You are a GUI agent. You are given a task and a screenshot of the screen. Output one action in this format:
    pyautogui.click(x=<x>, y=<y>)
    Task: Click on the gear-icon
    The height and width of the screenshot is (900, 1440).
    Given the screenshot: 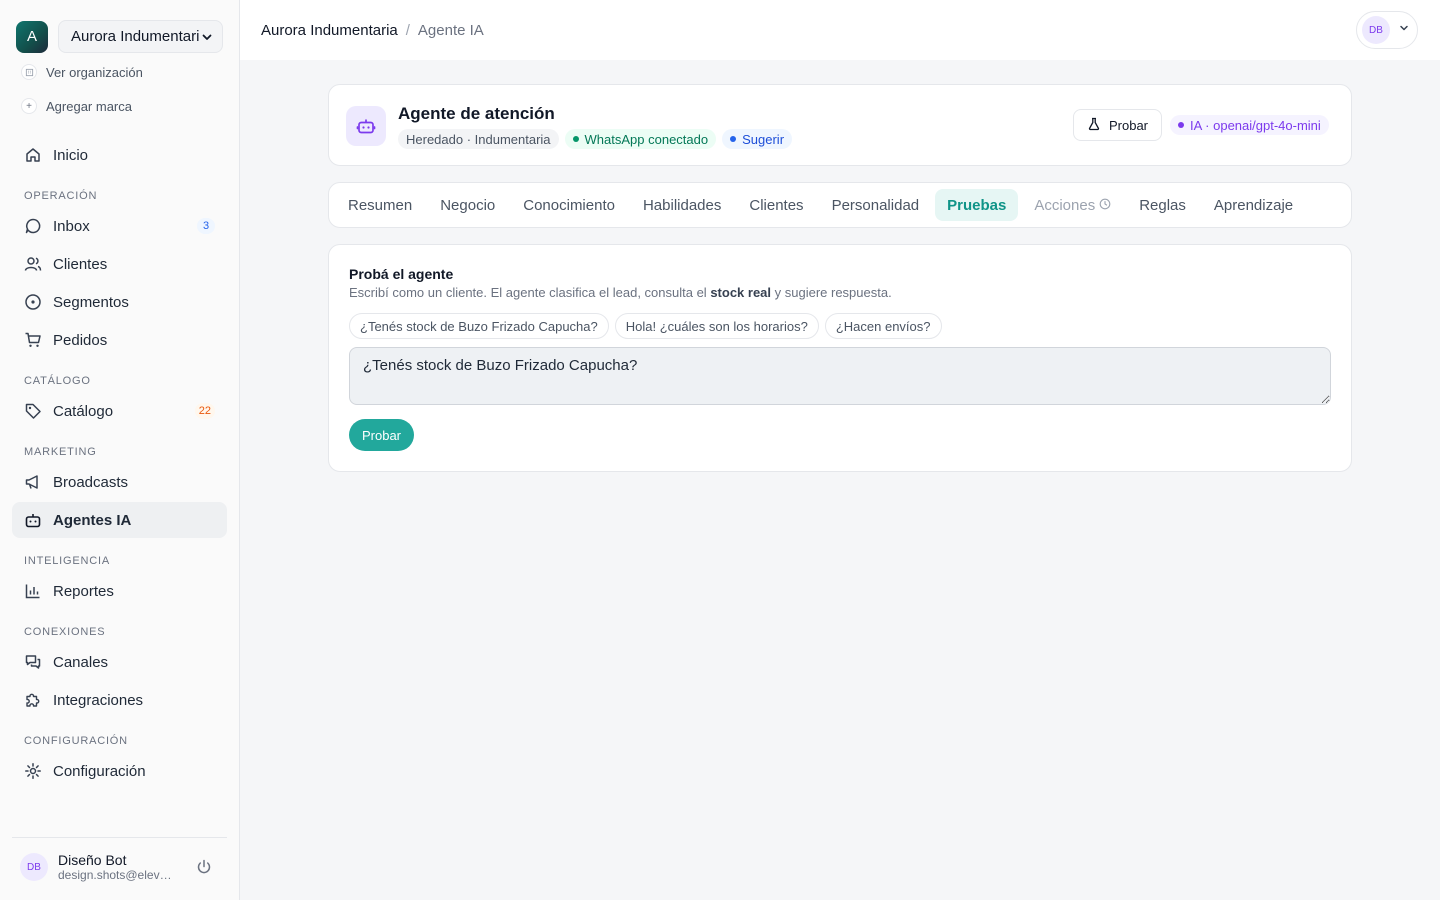 What is the action you would take?
    pyautogui.click(x=33, y=771)
    